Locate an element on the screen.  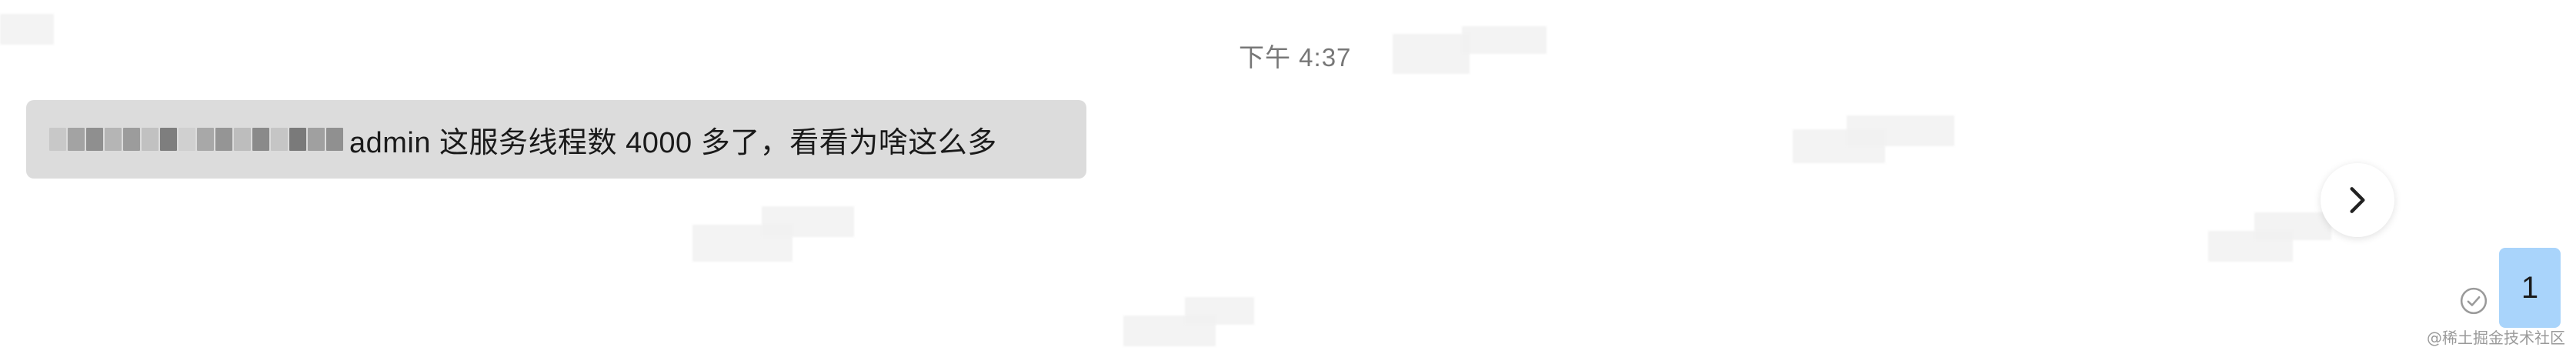
check-circle-icon is located at coordinates (2474, 301).